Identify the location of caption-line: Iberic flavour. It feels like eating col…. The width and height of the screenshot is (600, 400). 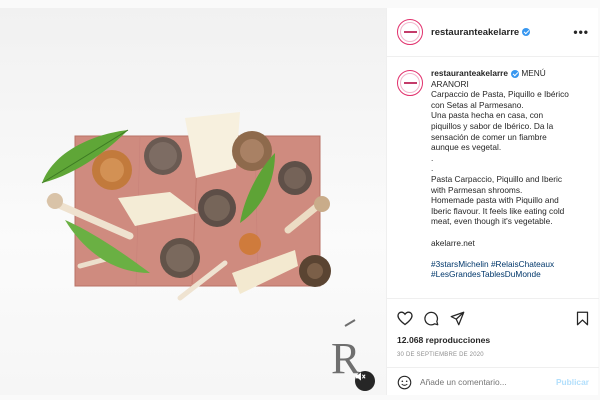
(498, 210).